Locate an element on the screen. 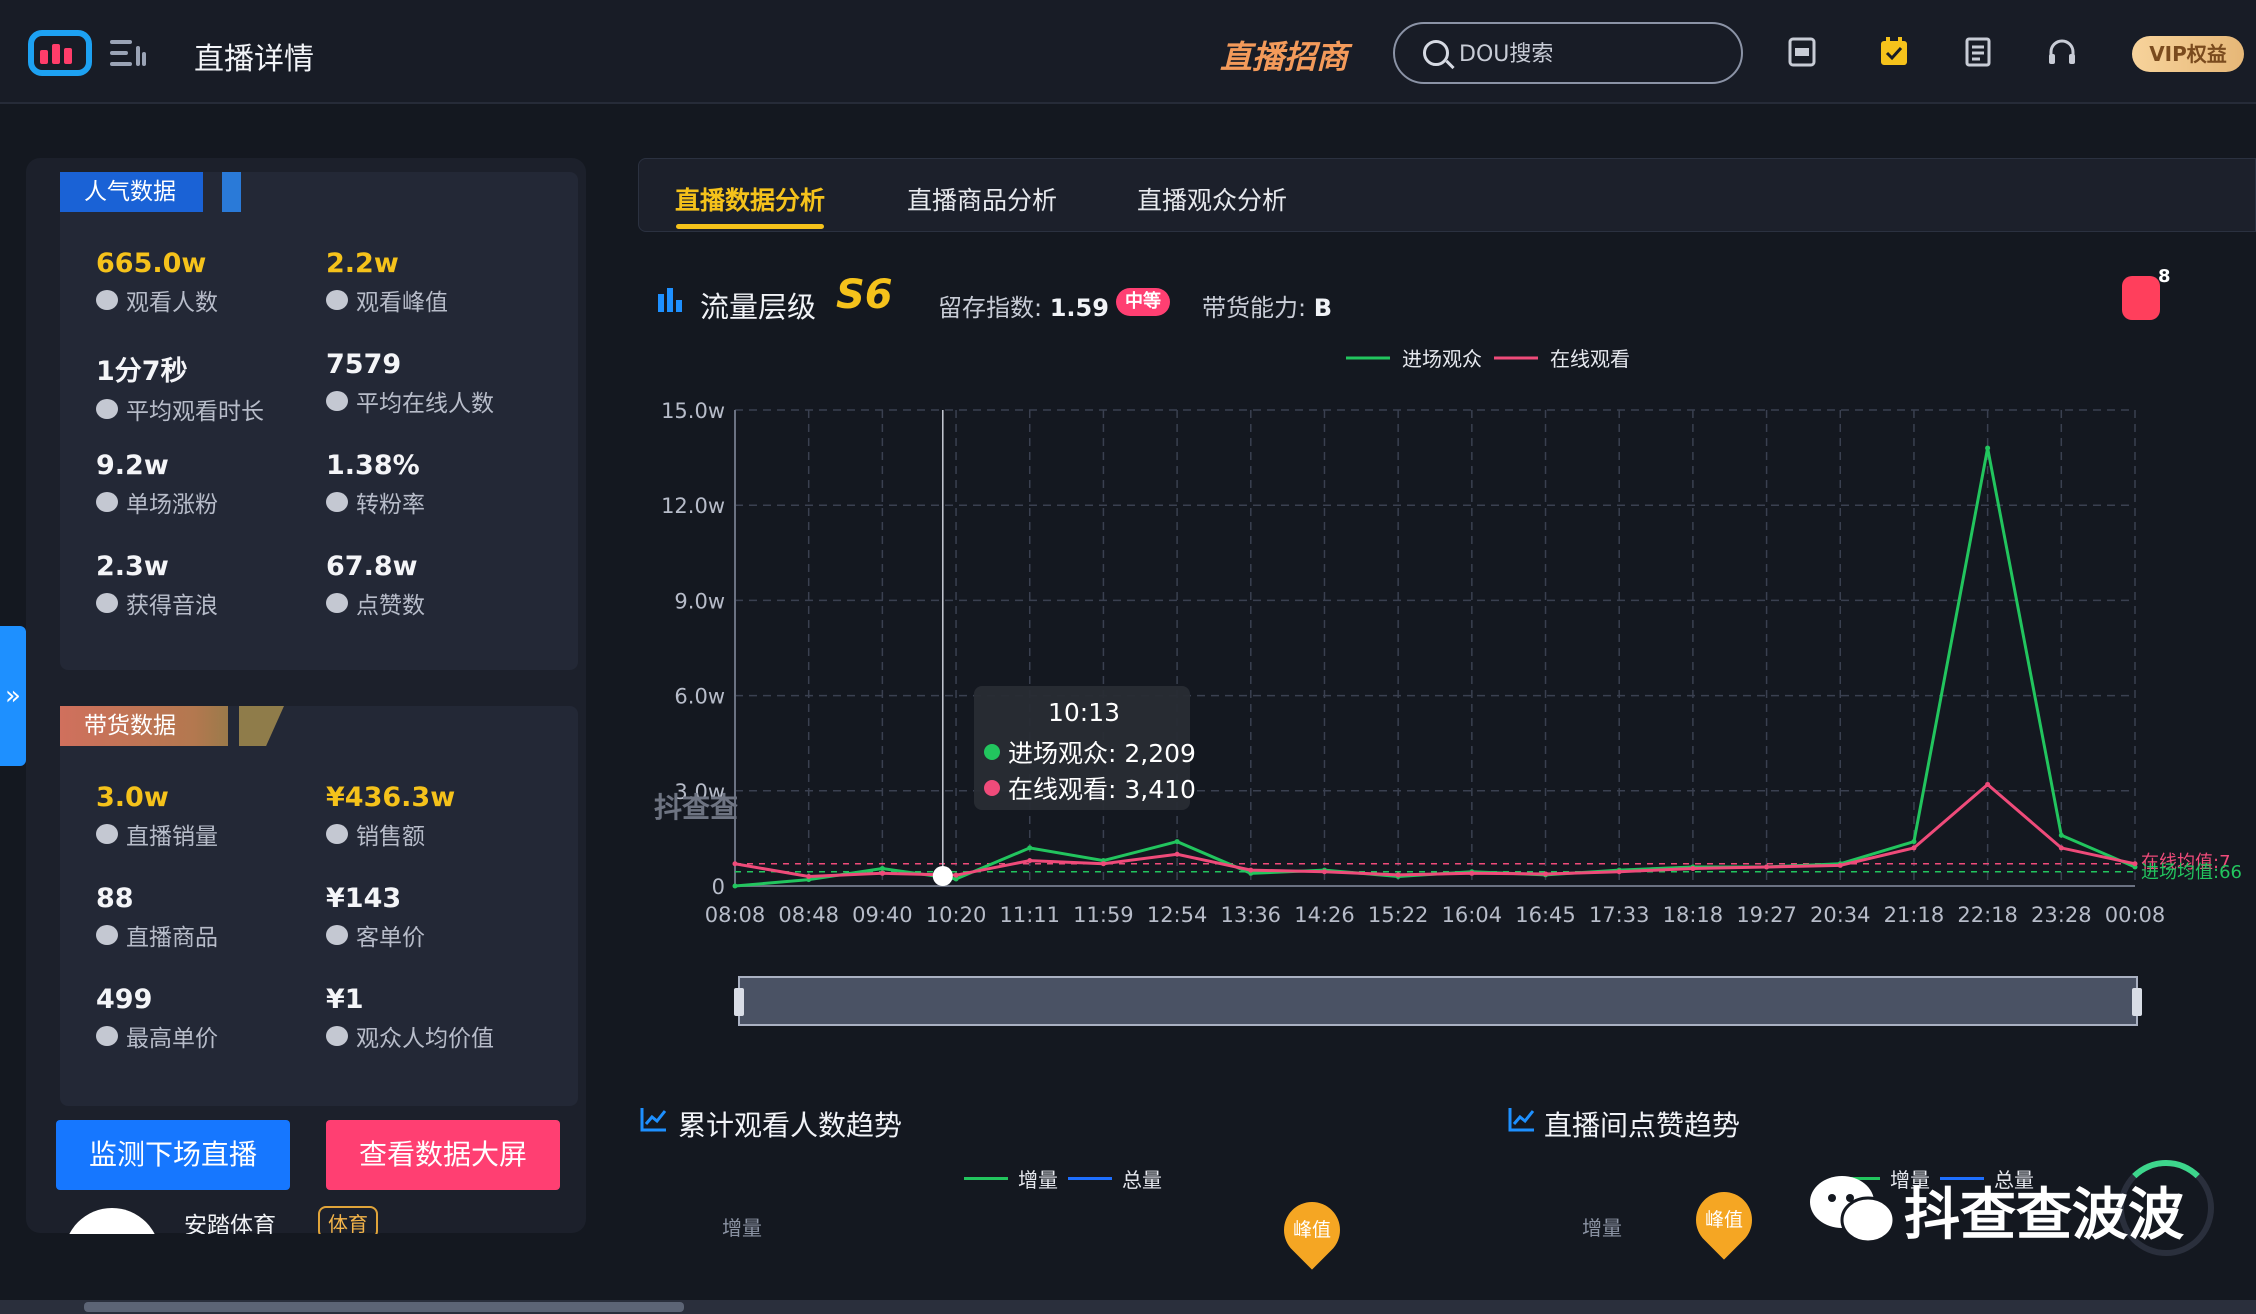 The width and height of the screenshot is (2256, 1314). calendar-check-icon is located at coordinates (1894, 52).